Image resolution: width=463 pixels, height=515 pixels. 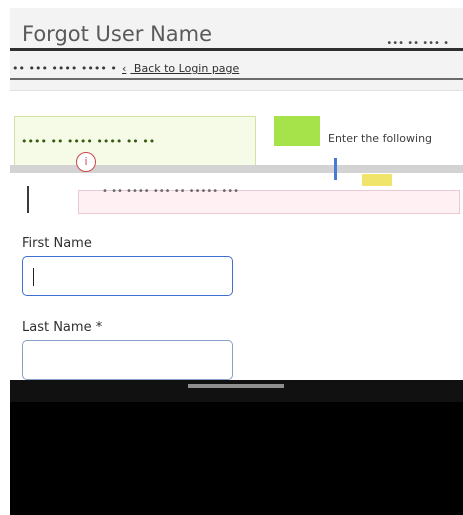 What do you see at coordinates (127, 276) in the screenshot?
I see `first-name-input` at bounding box center [127, 276].